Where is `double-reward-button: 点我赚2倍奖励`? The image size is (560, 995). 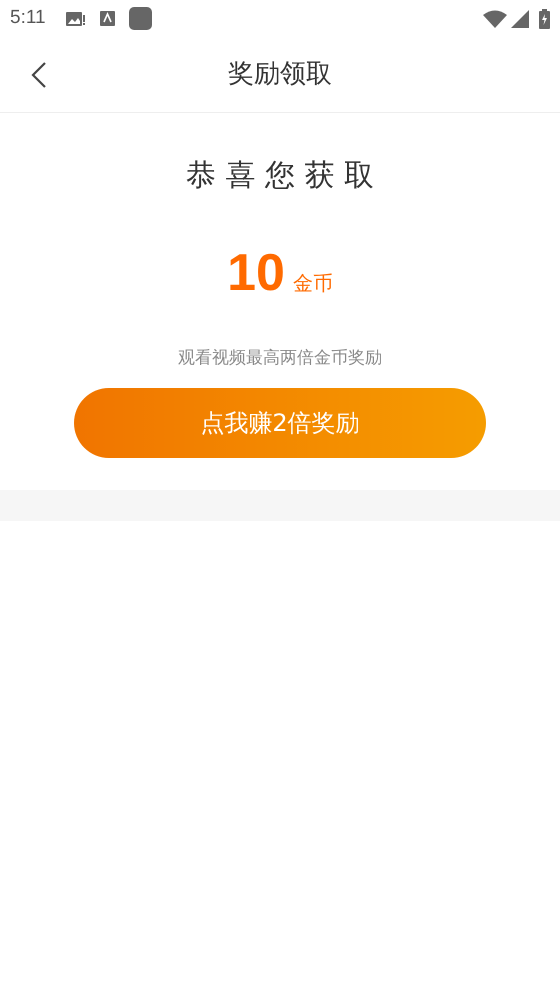 double-reward-button: 点我赚2倍奖励 is located at coordinates (280, 423).